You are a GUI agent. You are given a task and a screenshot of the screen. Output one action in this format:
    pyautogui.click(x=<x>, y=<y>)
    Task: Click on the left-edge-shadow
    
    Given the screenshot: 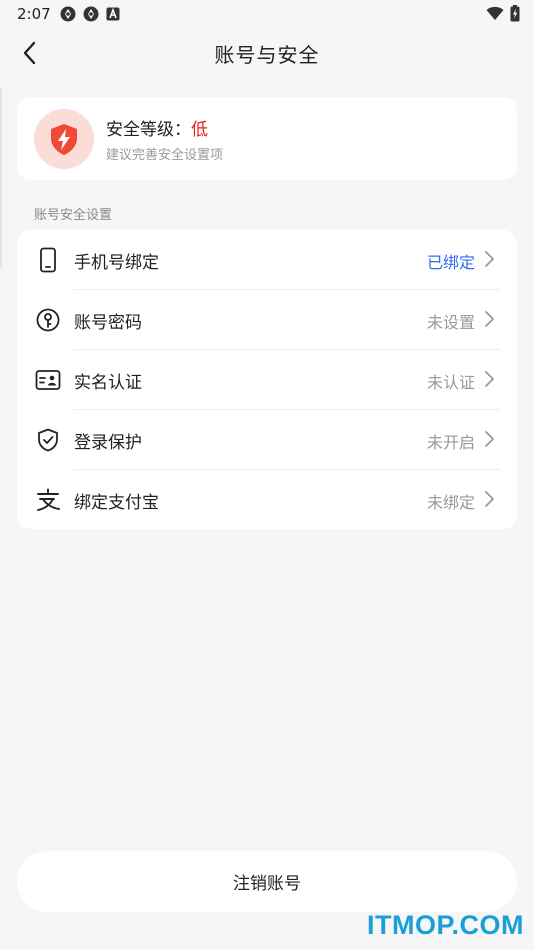 What is the action you would take?
    pyautogui.click(x=1, y=178)
    